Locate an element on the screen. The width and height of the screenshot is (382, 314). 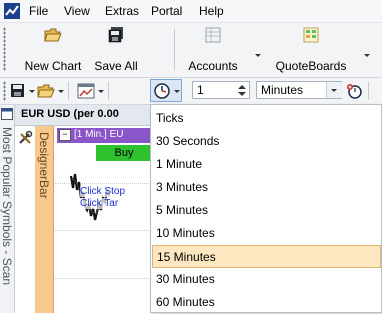
toolbar2-grip is located at coordinates (4, 91).